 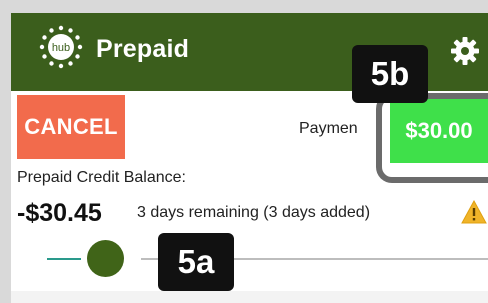 I want to click on page-title: Prepaid, so click(x=143, y=49).